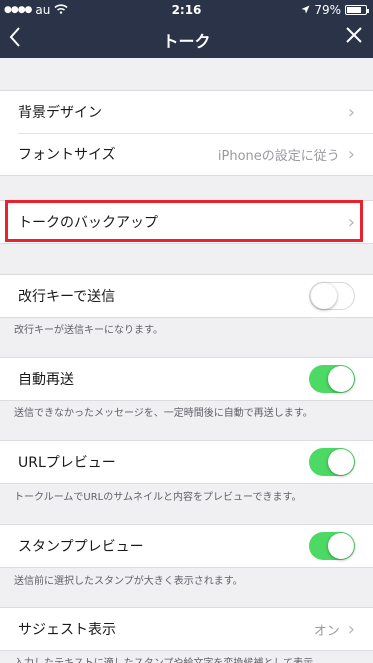 Image resolution: width=373 pixels, height=663 pixels. I want to click on url-preview-section: URLプレビュー, so click(186, 462).